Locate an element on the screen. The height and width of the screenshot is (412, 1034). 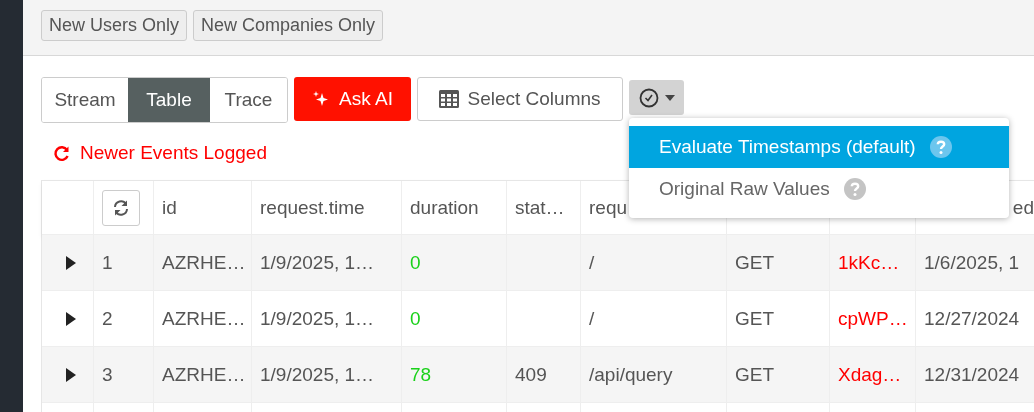
table-header-cell: duration is located at coordinates (454, 207).